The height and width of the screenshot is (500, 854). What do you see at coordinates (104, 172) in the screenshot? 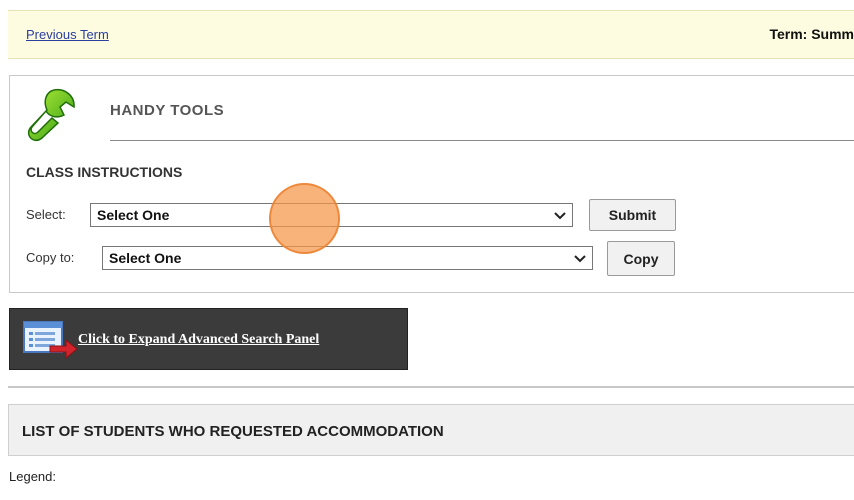
I see `class-instructions-heading: CLASS INSTRUCTIONS` at bounding box center [104, 172].